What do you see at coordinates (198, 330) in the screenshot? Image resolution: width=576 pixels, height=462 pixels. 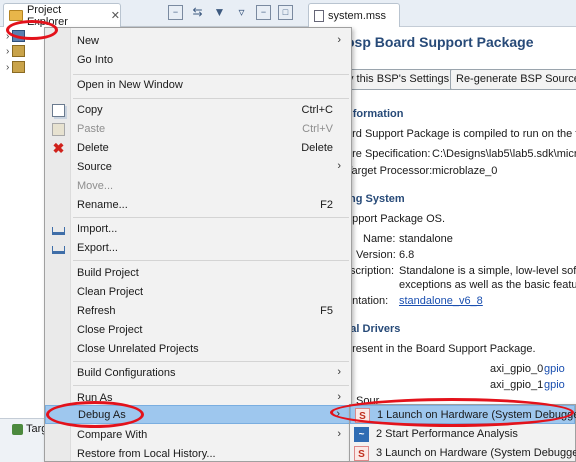 I see `menu-item-close-project: Close Project` at bounding box center [198, 330].